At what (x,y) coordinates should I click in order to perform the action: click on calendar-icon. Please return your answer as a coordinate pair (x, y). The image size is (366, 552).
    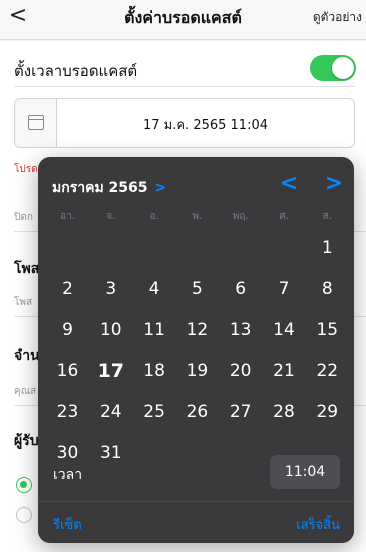
    Looking at the image, I should click on (36, 122).